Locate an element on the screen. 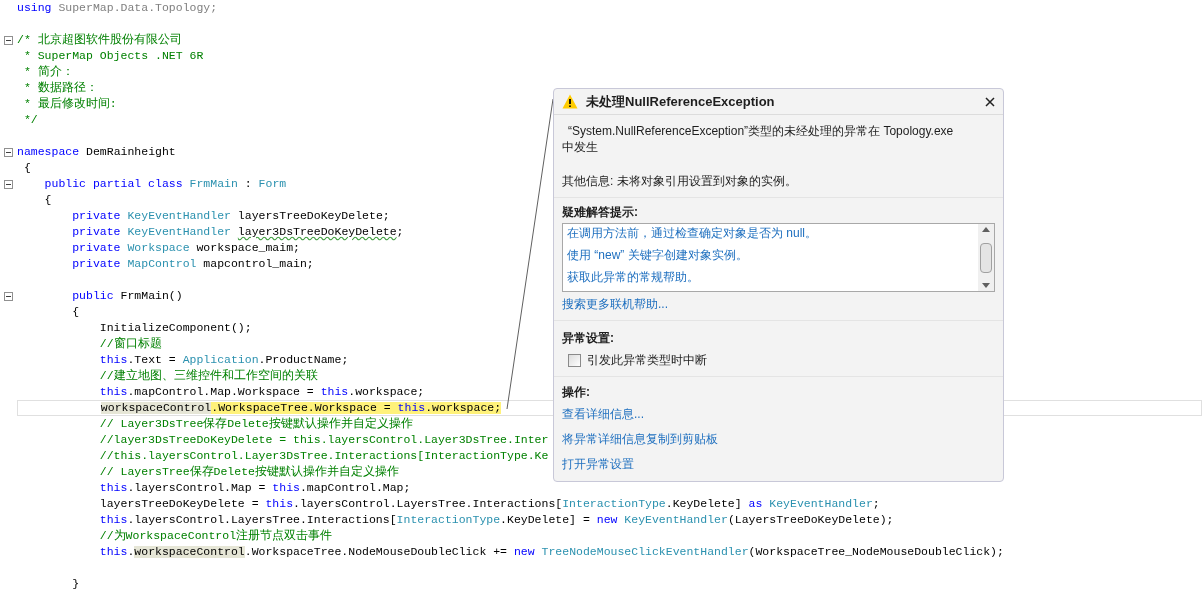 The width and height of the screenshot is (1202, 615). code-token: layersTreeDoKeyDelete = is located at coordinates (179, 504).